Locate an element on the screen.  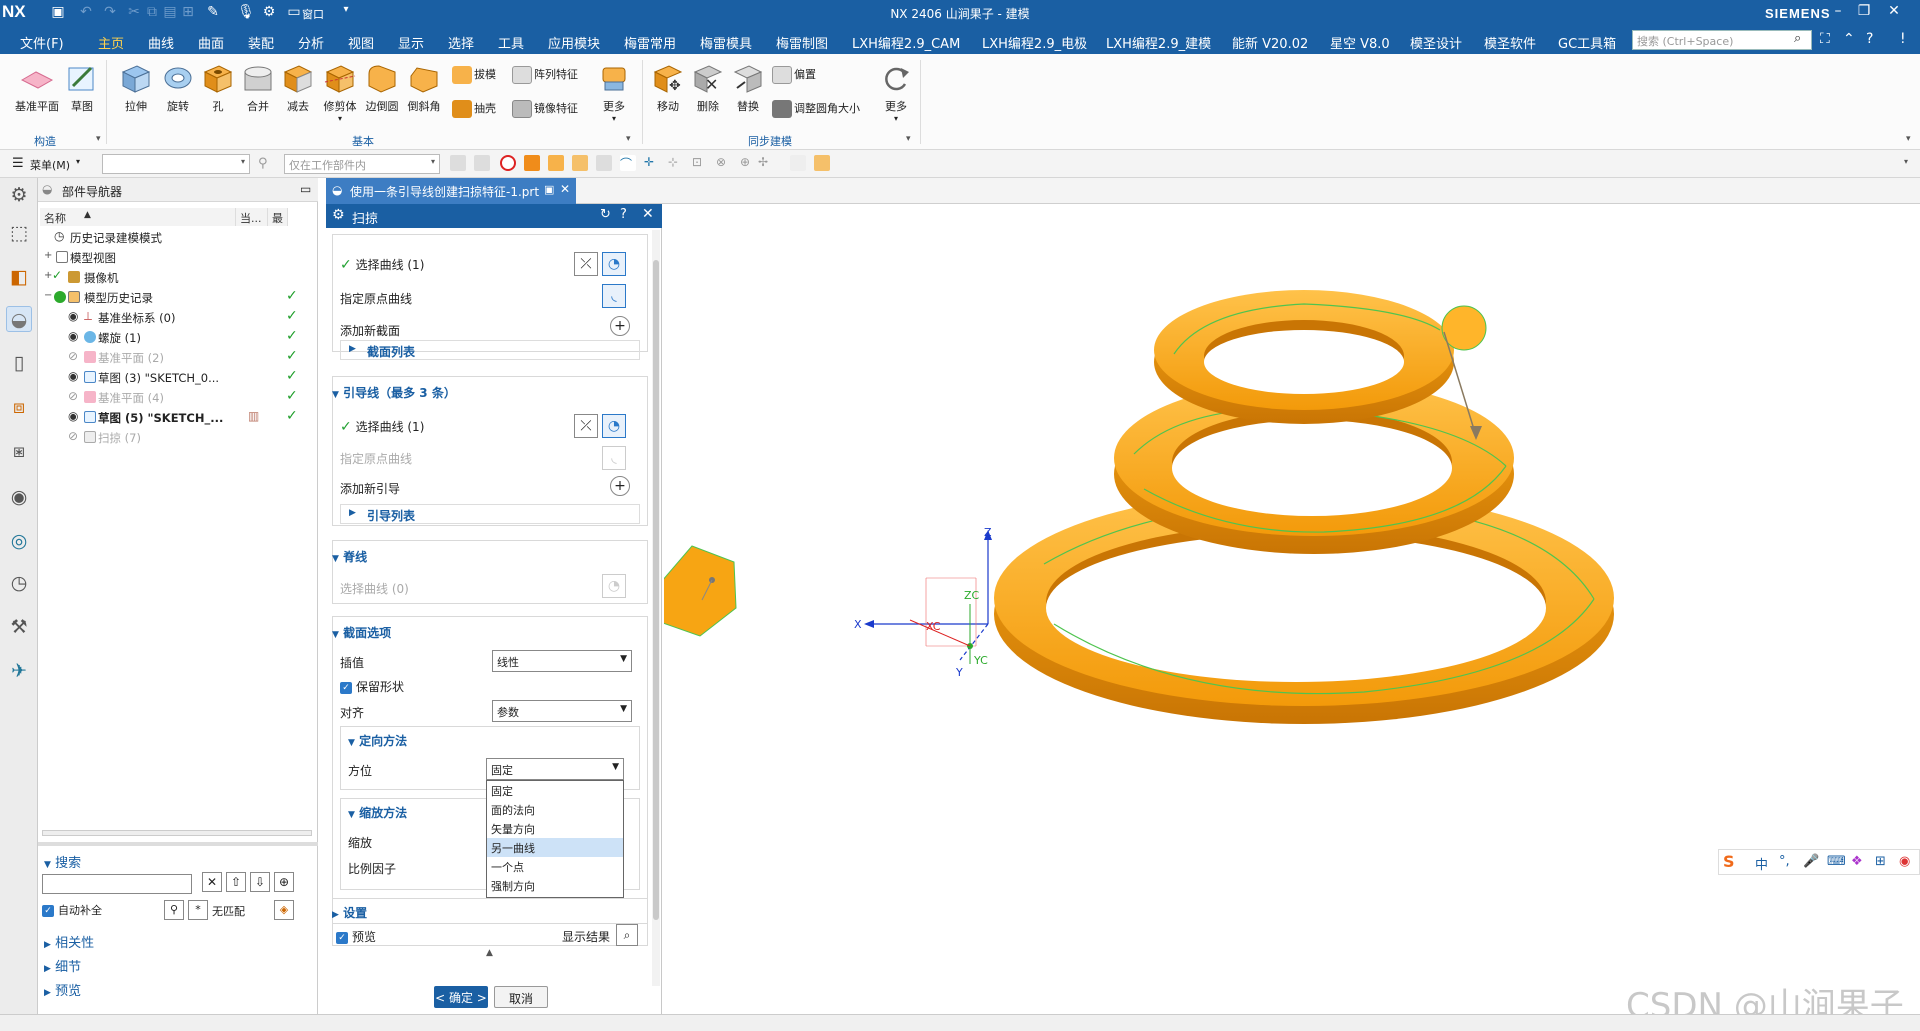
dialog-scrollbar is located at coordinates (656, 608).